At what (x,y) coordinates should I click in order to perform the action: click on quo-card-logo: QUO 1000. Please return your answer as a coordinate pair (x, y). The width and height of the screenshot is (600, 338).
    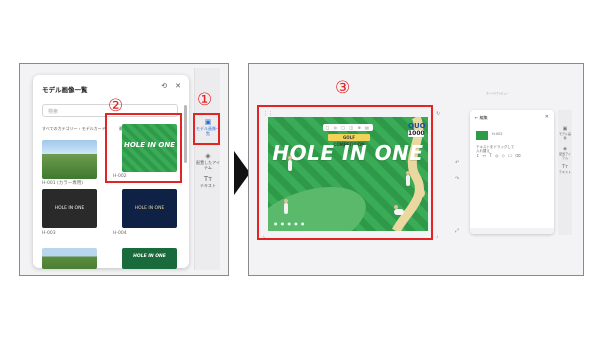
    Looking at the image, I should click on (417, 130).